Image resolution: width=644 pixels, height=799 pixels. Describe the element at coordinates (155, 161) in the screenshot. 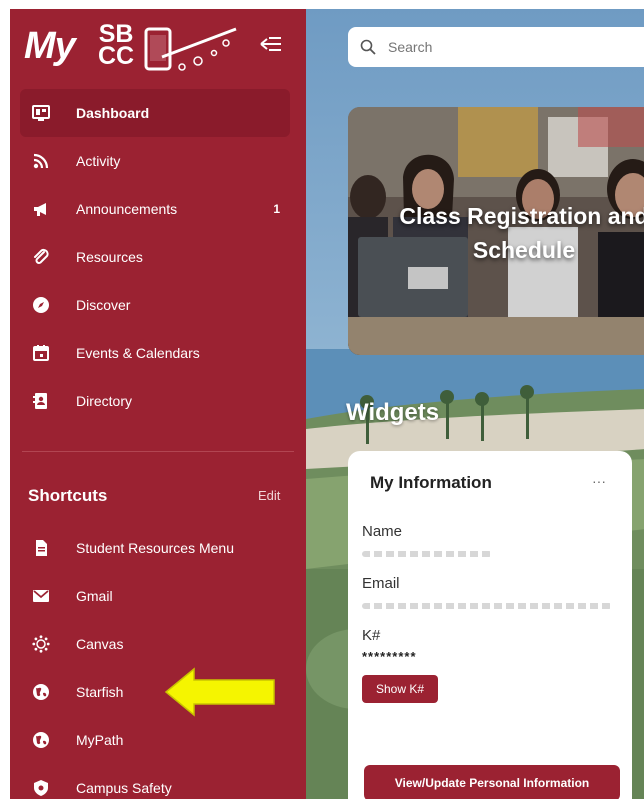

I see `nav-item-activity: Activity` at that location.